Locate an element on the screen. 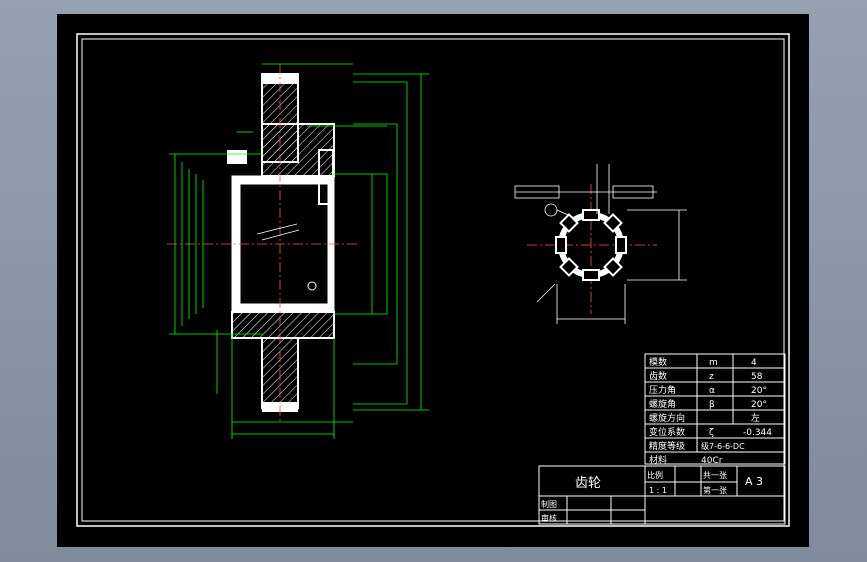  param-name-6: 精度等级 is located at coordinates (667, 446).